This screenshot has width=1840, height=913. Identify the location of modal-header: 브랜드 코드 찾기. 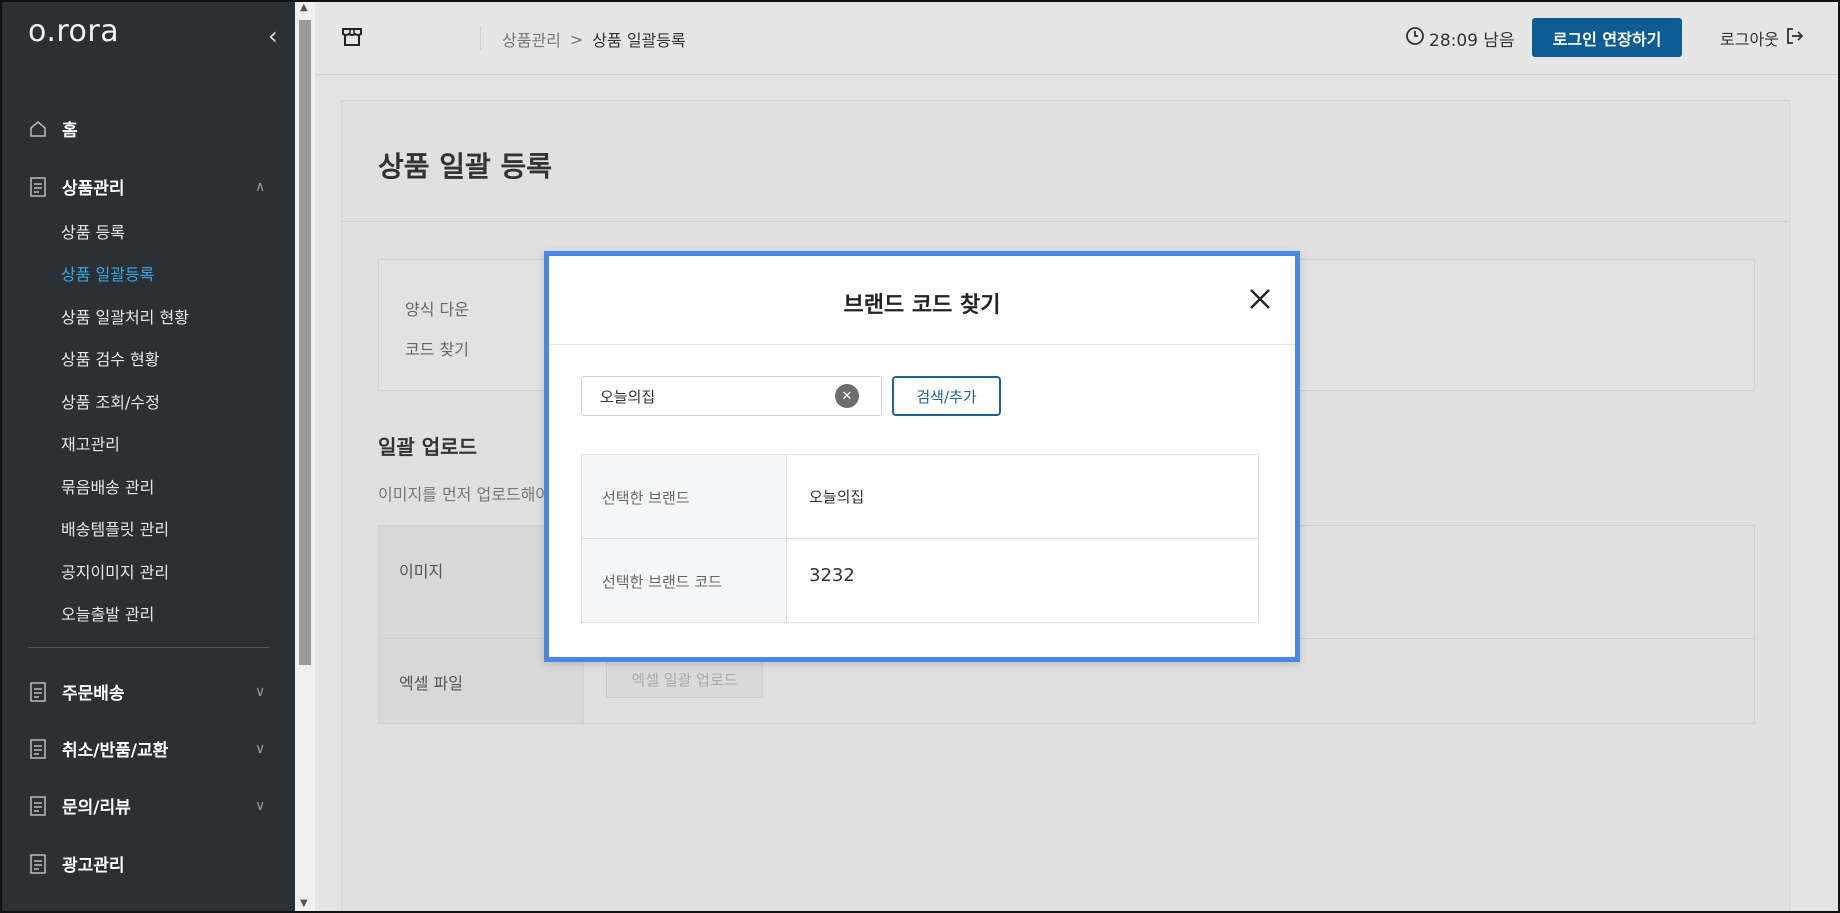
(922, 300).